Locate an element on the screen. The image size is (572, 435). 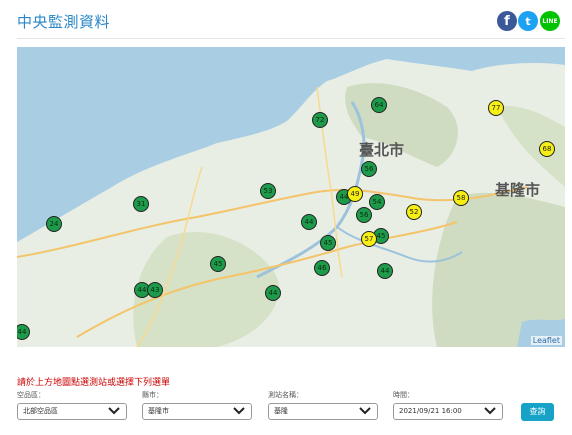
station-marker: 53 is located at coordinates (268, 191).